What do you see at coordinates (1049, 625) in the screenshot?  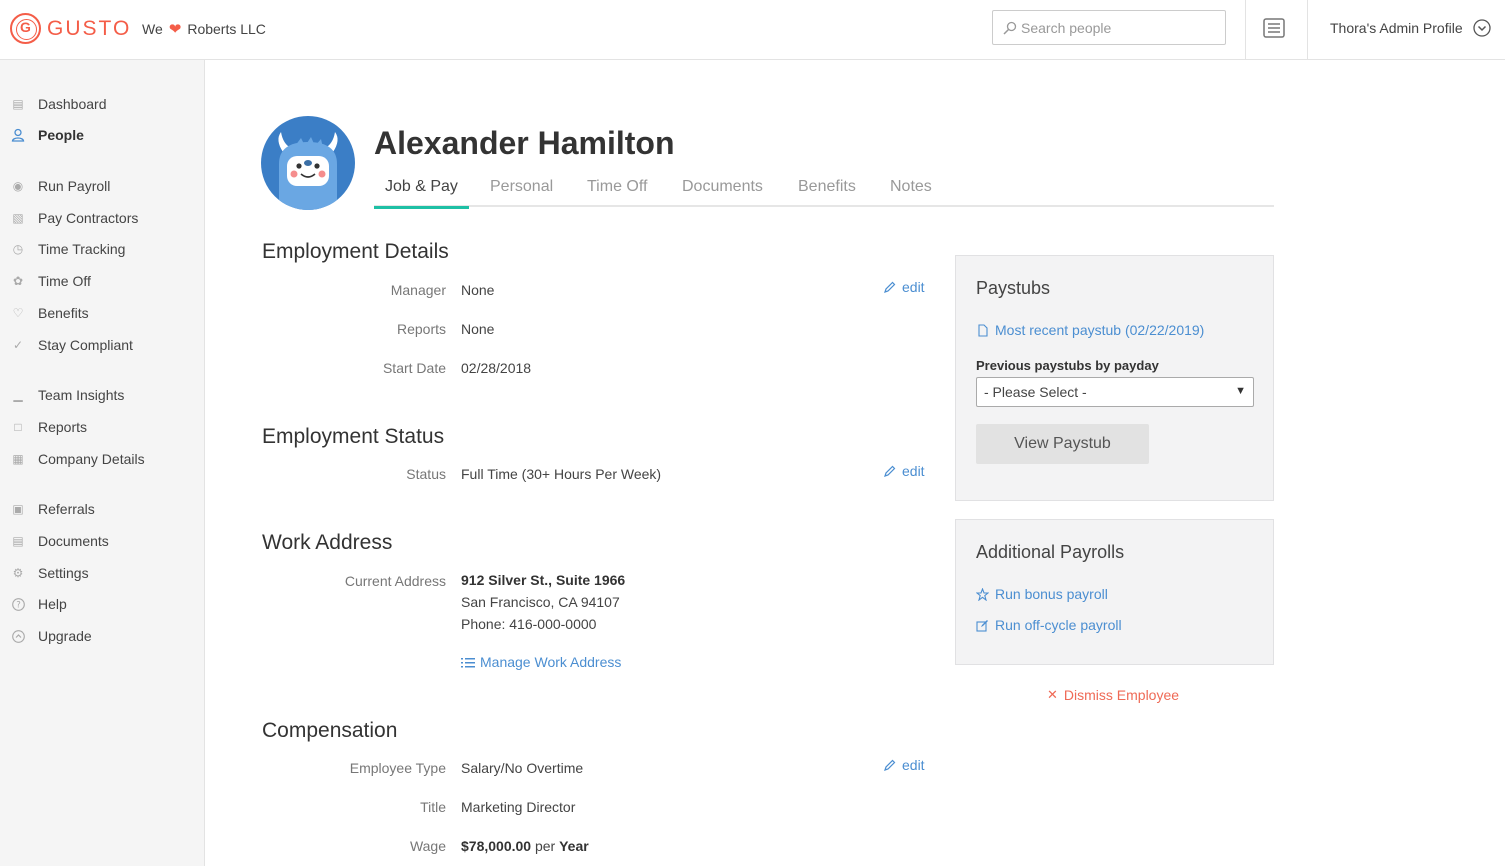 I see `run-off-cycle-payroll-link: Run off-cycle payroll` at bounding box center [1049, 625].